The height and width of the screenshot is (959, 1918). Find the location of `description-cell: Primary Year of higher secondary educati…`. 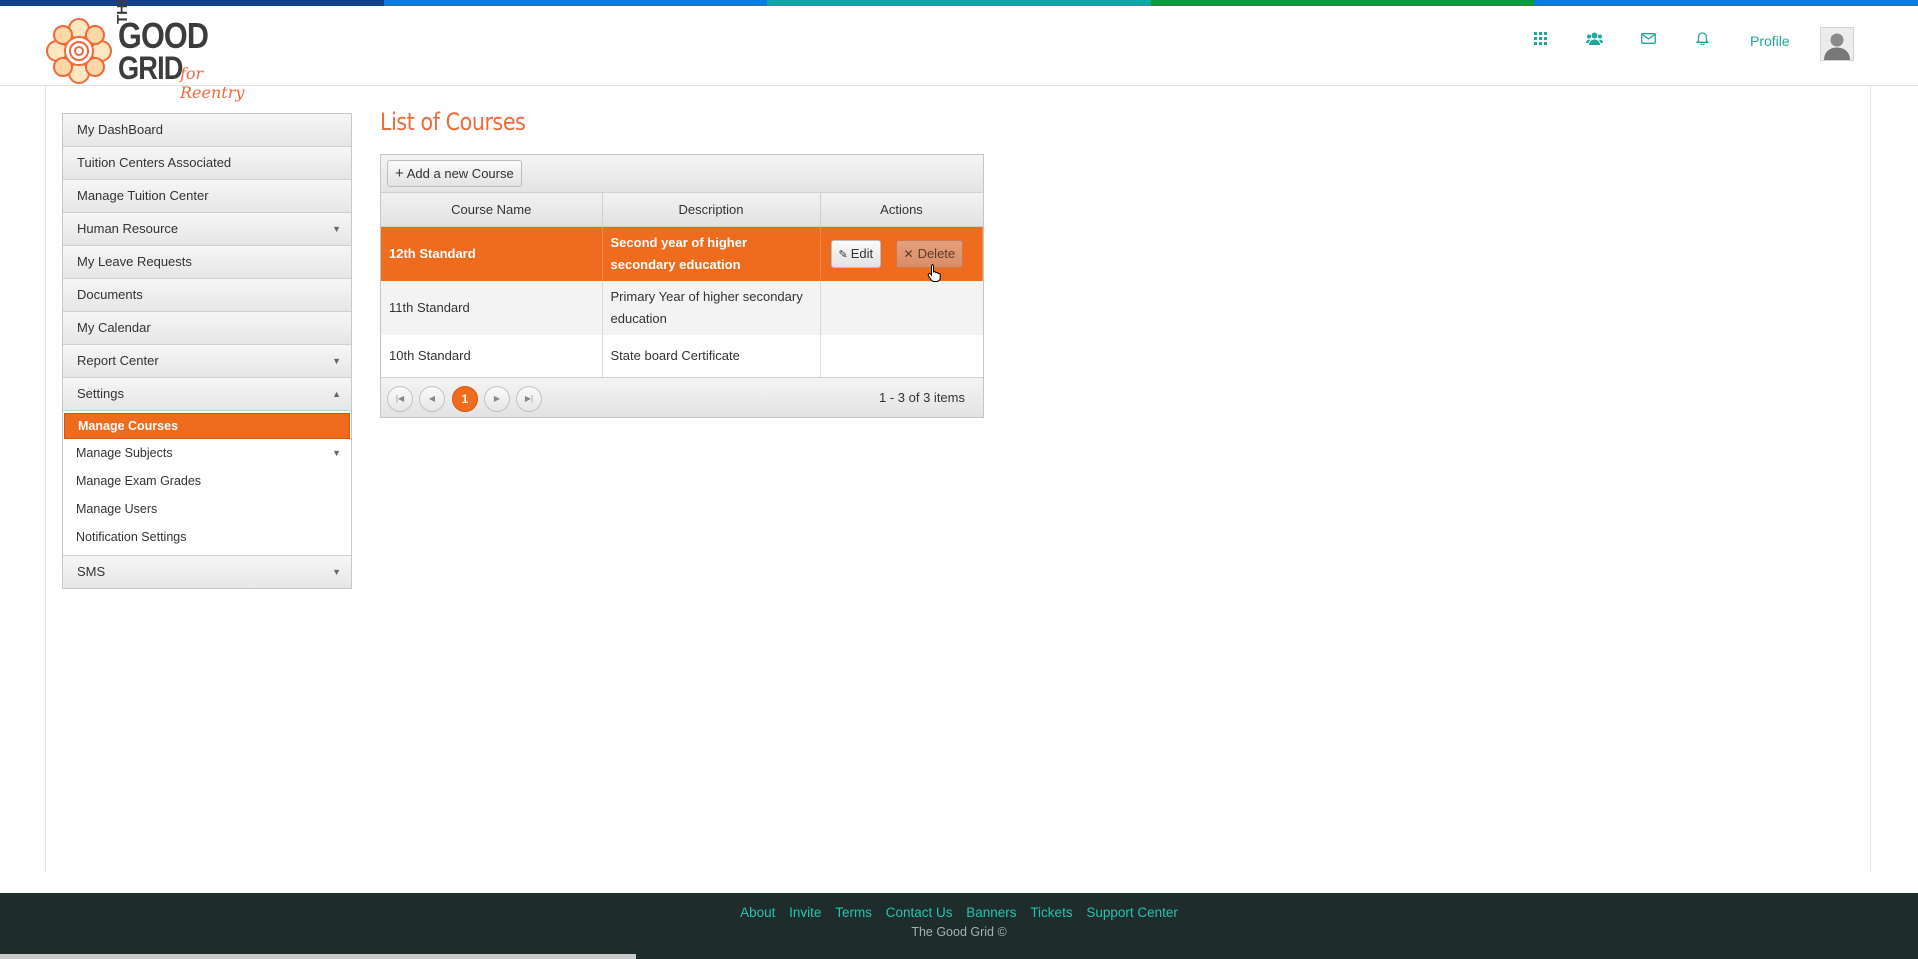

description-cell: Primary Year of higher secondary educati… is located at coordinates (711, 307).